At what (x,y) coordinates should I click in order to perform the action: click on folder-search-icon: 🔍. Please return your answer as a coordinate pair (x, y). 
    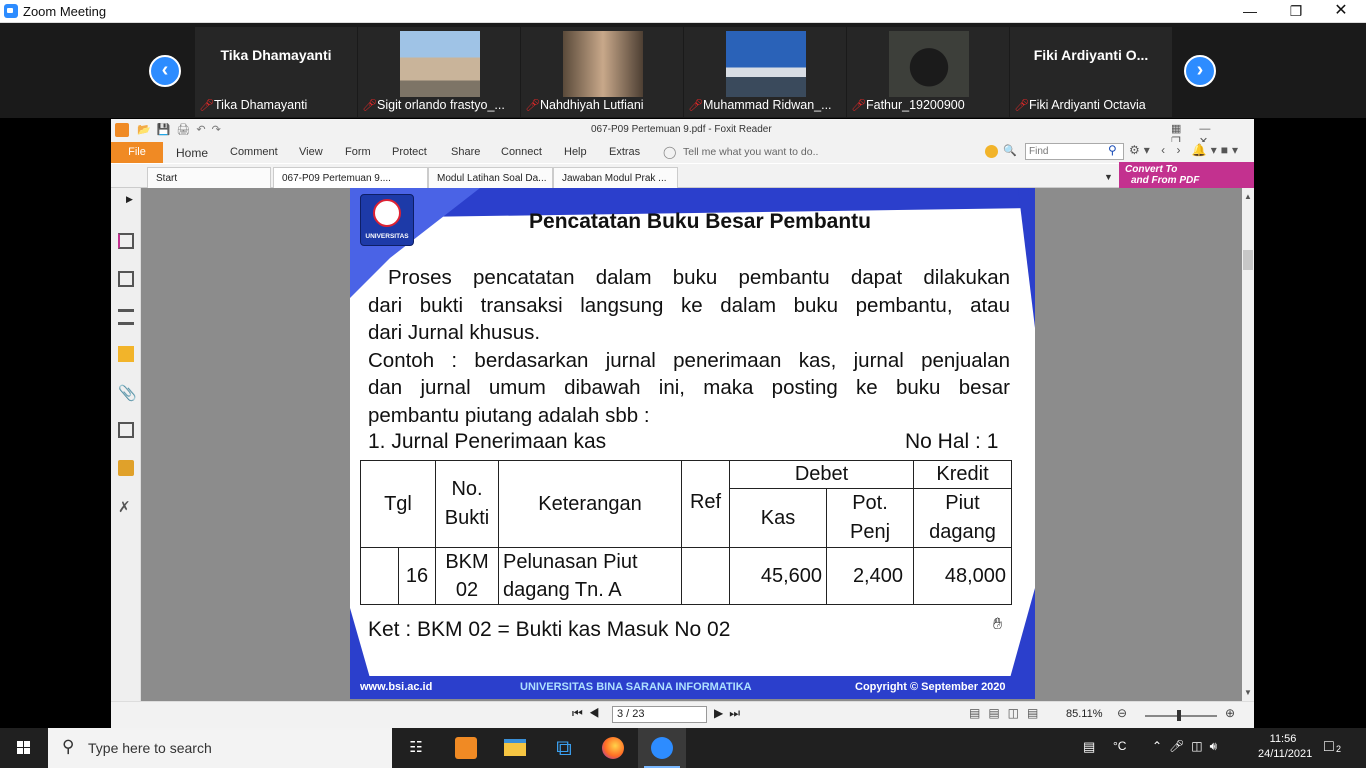
    Looking at the image, I should click on (1010, 150).